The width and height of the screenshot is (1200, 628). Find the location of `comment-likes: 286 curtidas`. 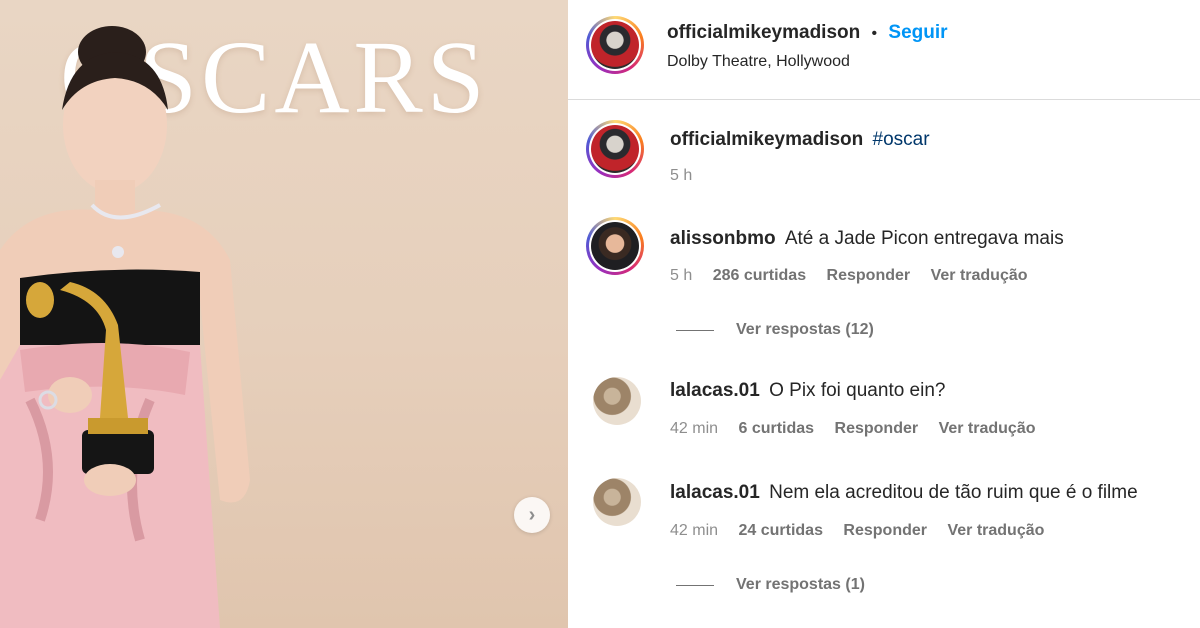

comment-likes: 286 curtidas is located at coordinates (759, 275).